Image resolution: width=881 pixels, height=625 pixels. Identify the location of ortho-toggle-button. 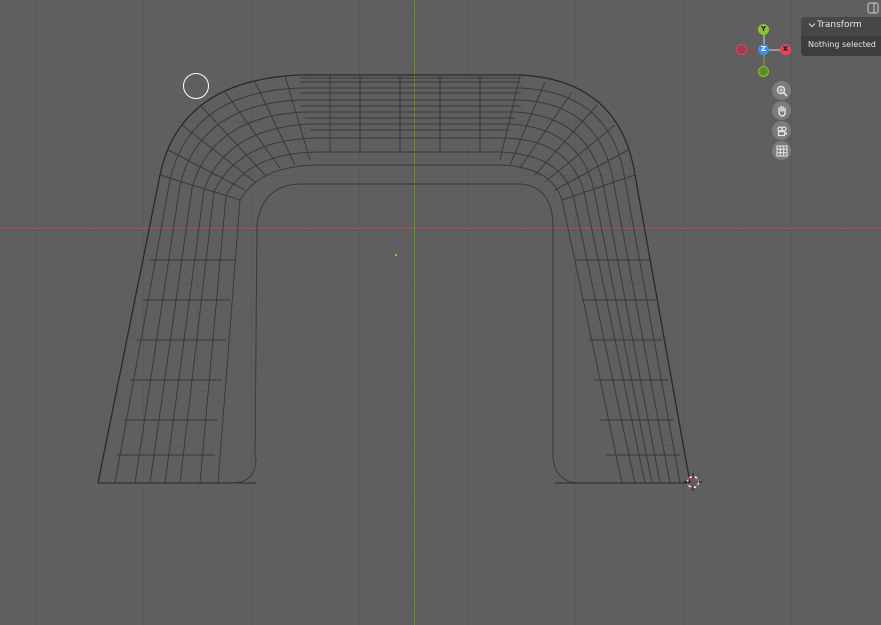
(781, 150).